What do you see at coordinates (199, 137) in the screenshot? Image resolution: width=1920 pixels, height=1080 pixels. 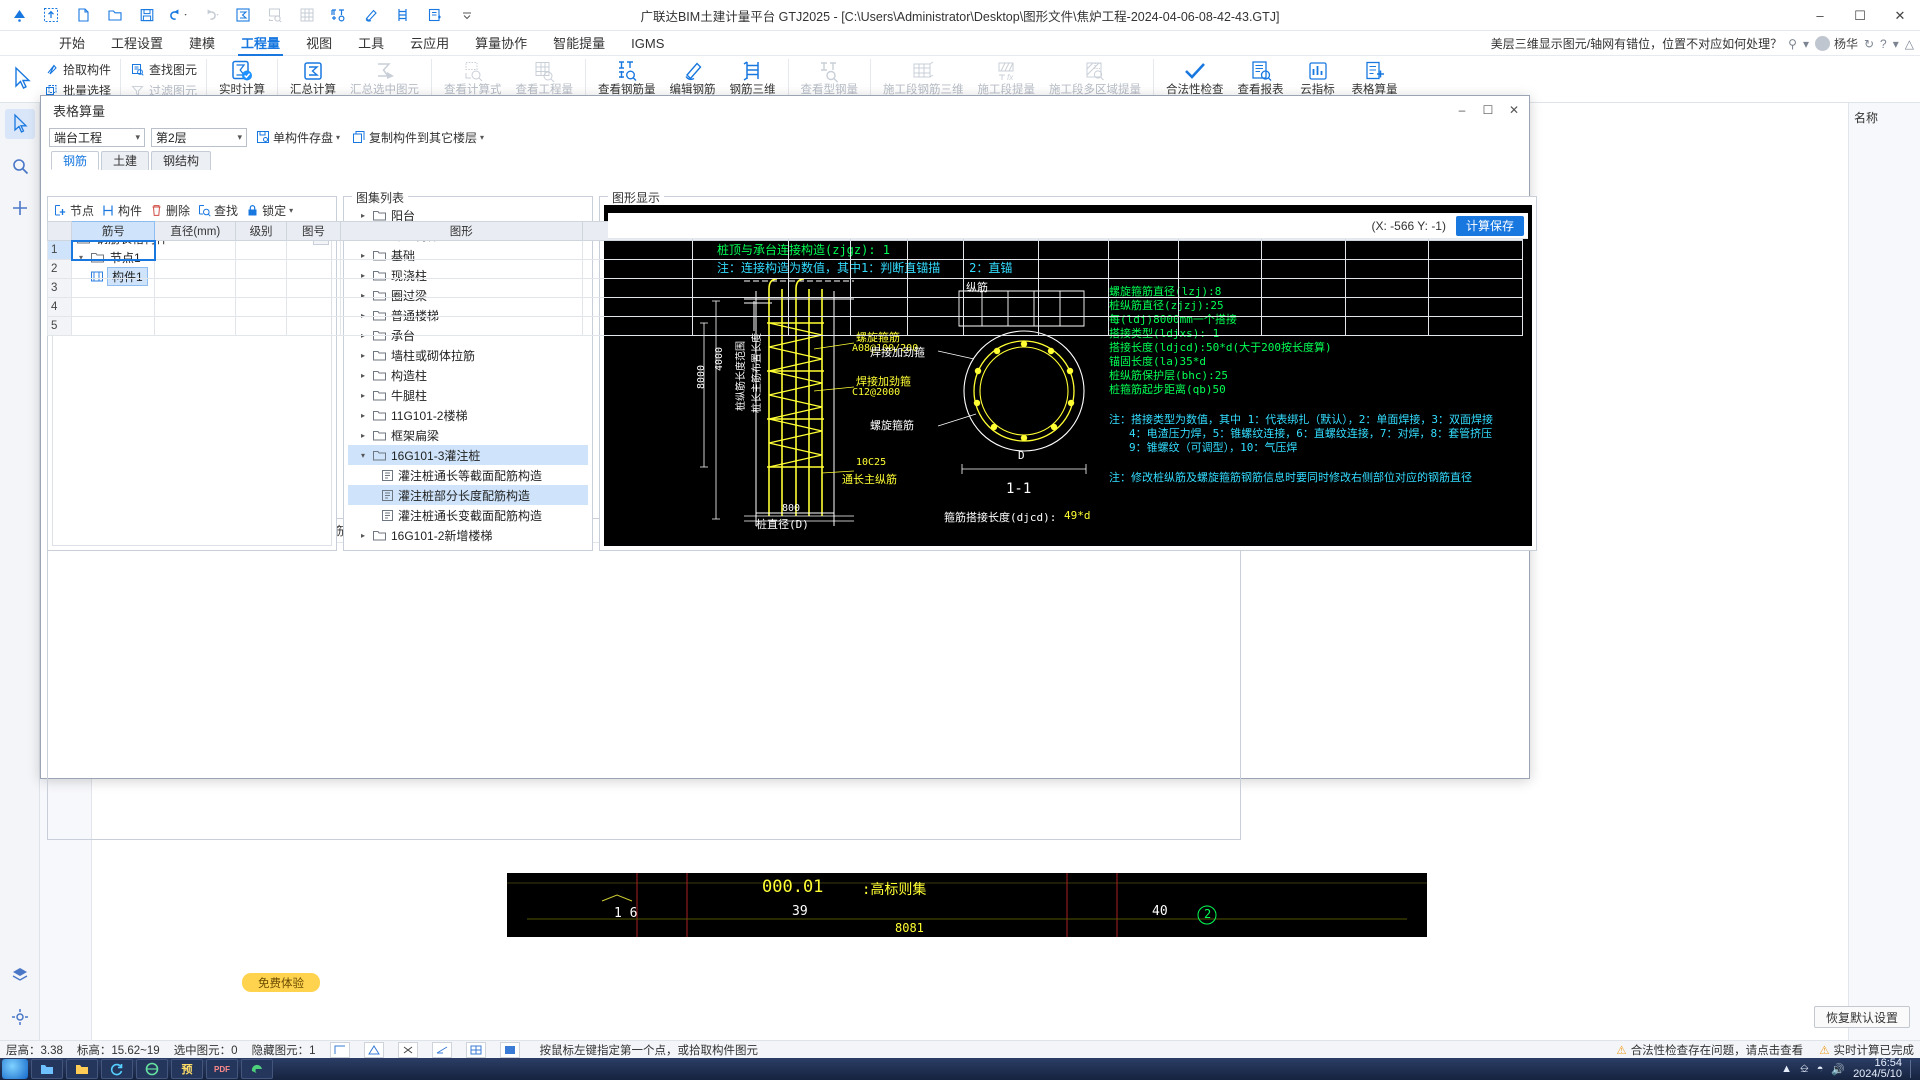 I see `floor-combo: 第2层 ▾` at bounding box center [199, 137].